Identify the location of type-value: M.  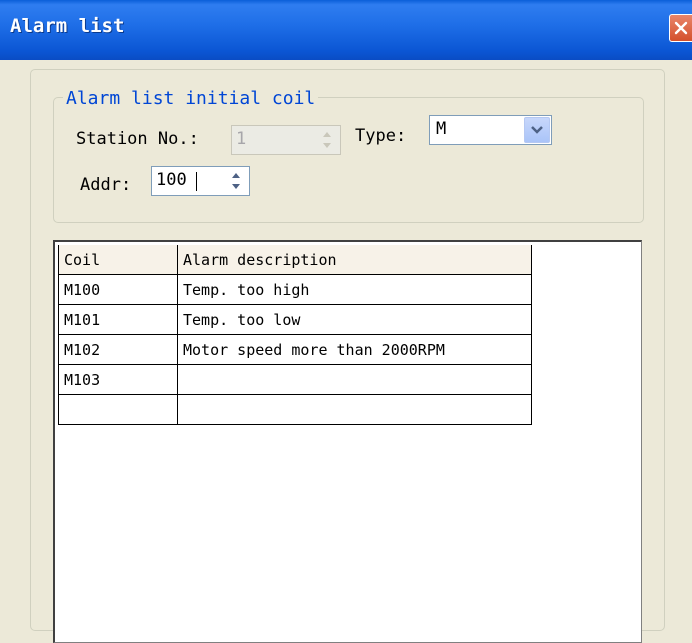
(441, 129).